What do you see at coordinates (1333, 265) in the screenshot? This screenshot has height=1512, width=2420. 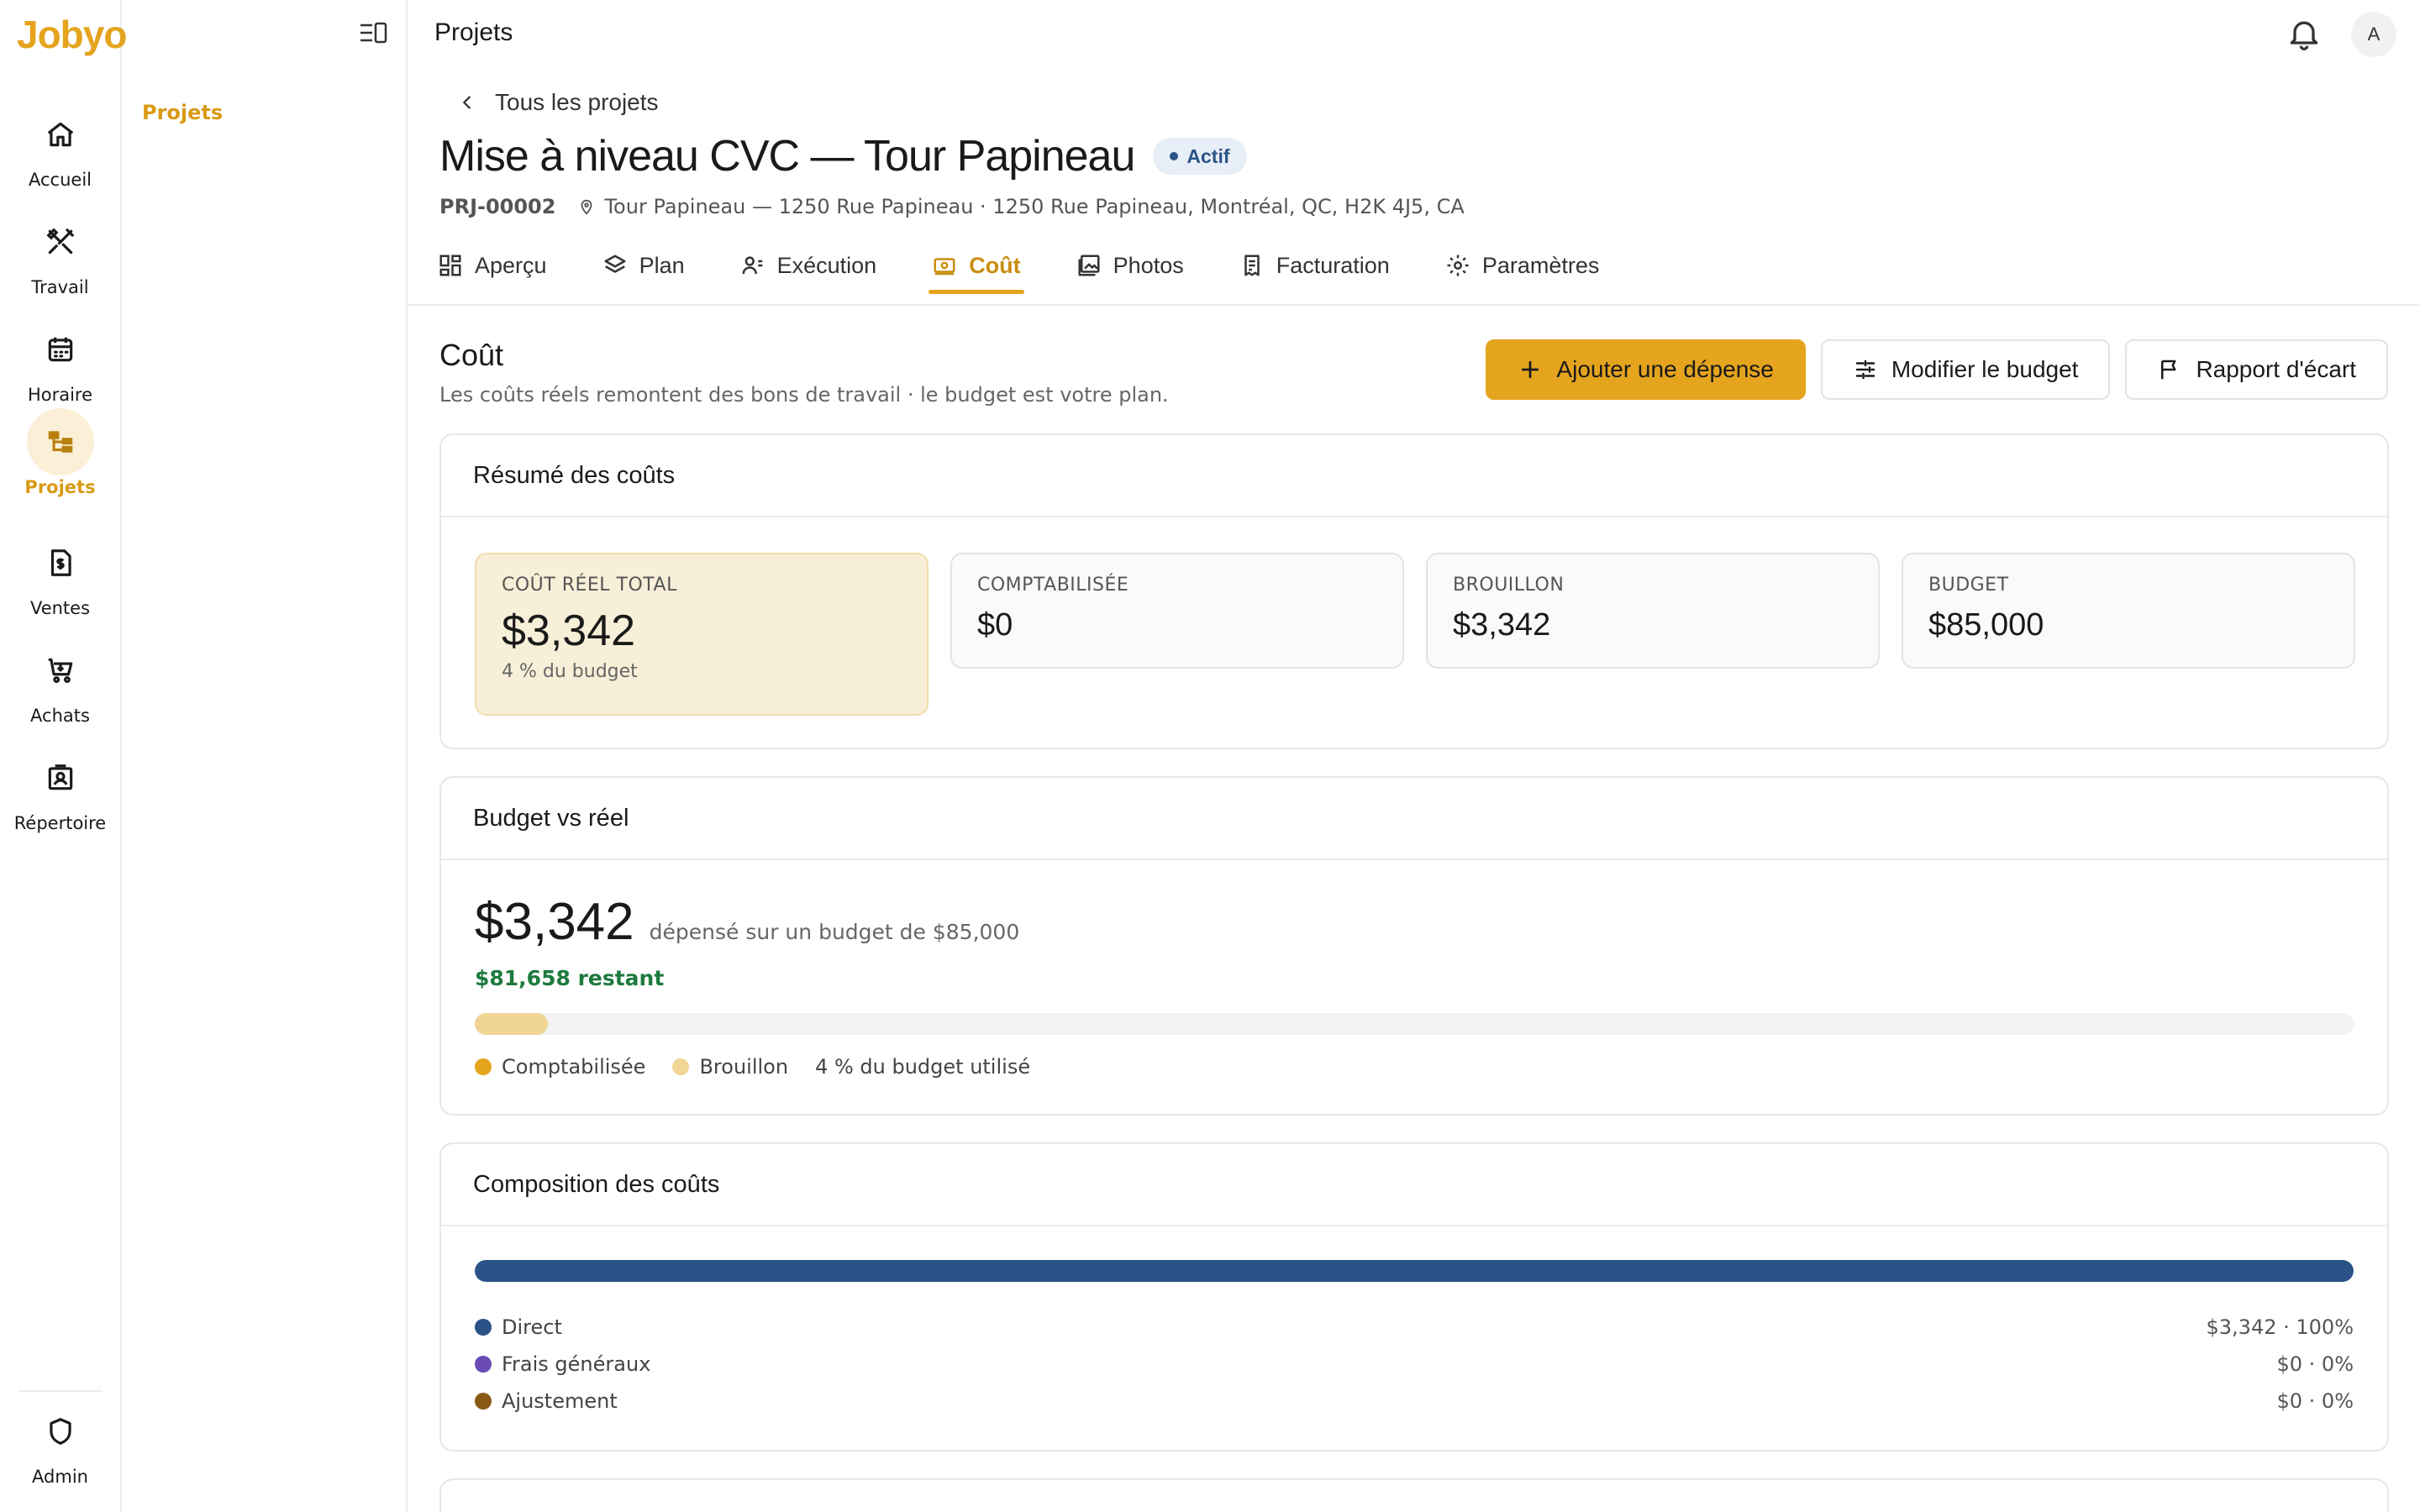 I see `tab-label: Facturation` at bounding box center [1333, 265].